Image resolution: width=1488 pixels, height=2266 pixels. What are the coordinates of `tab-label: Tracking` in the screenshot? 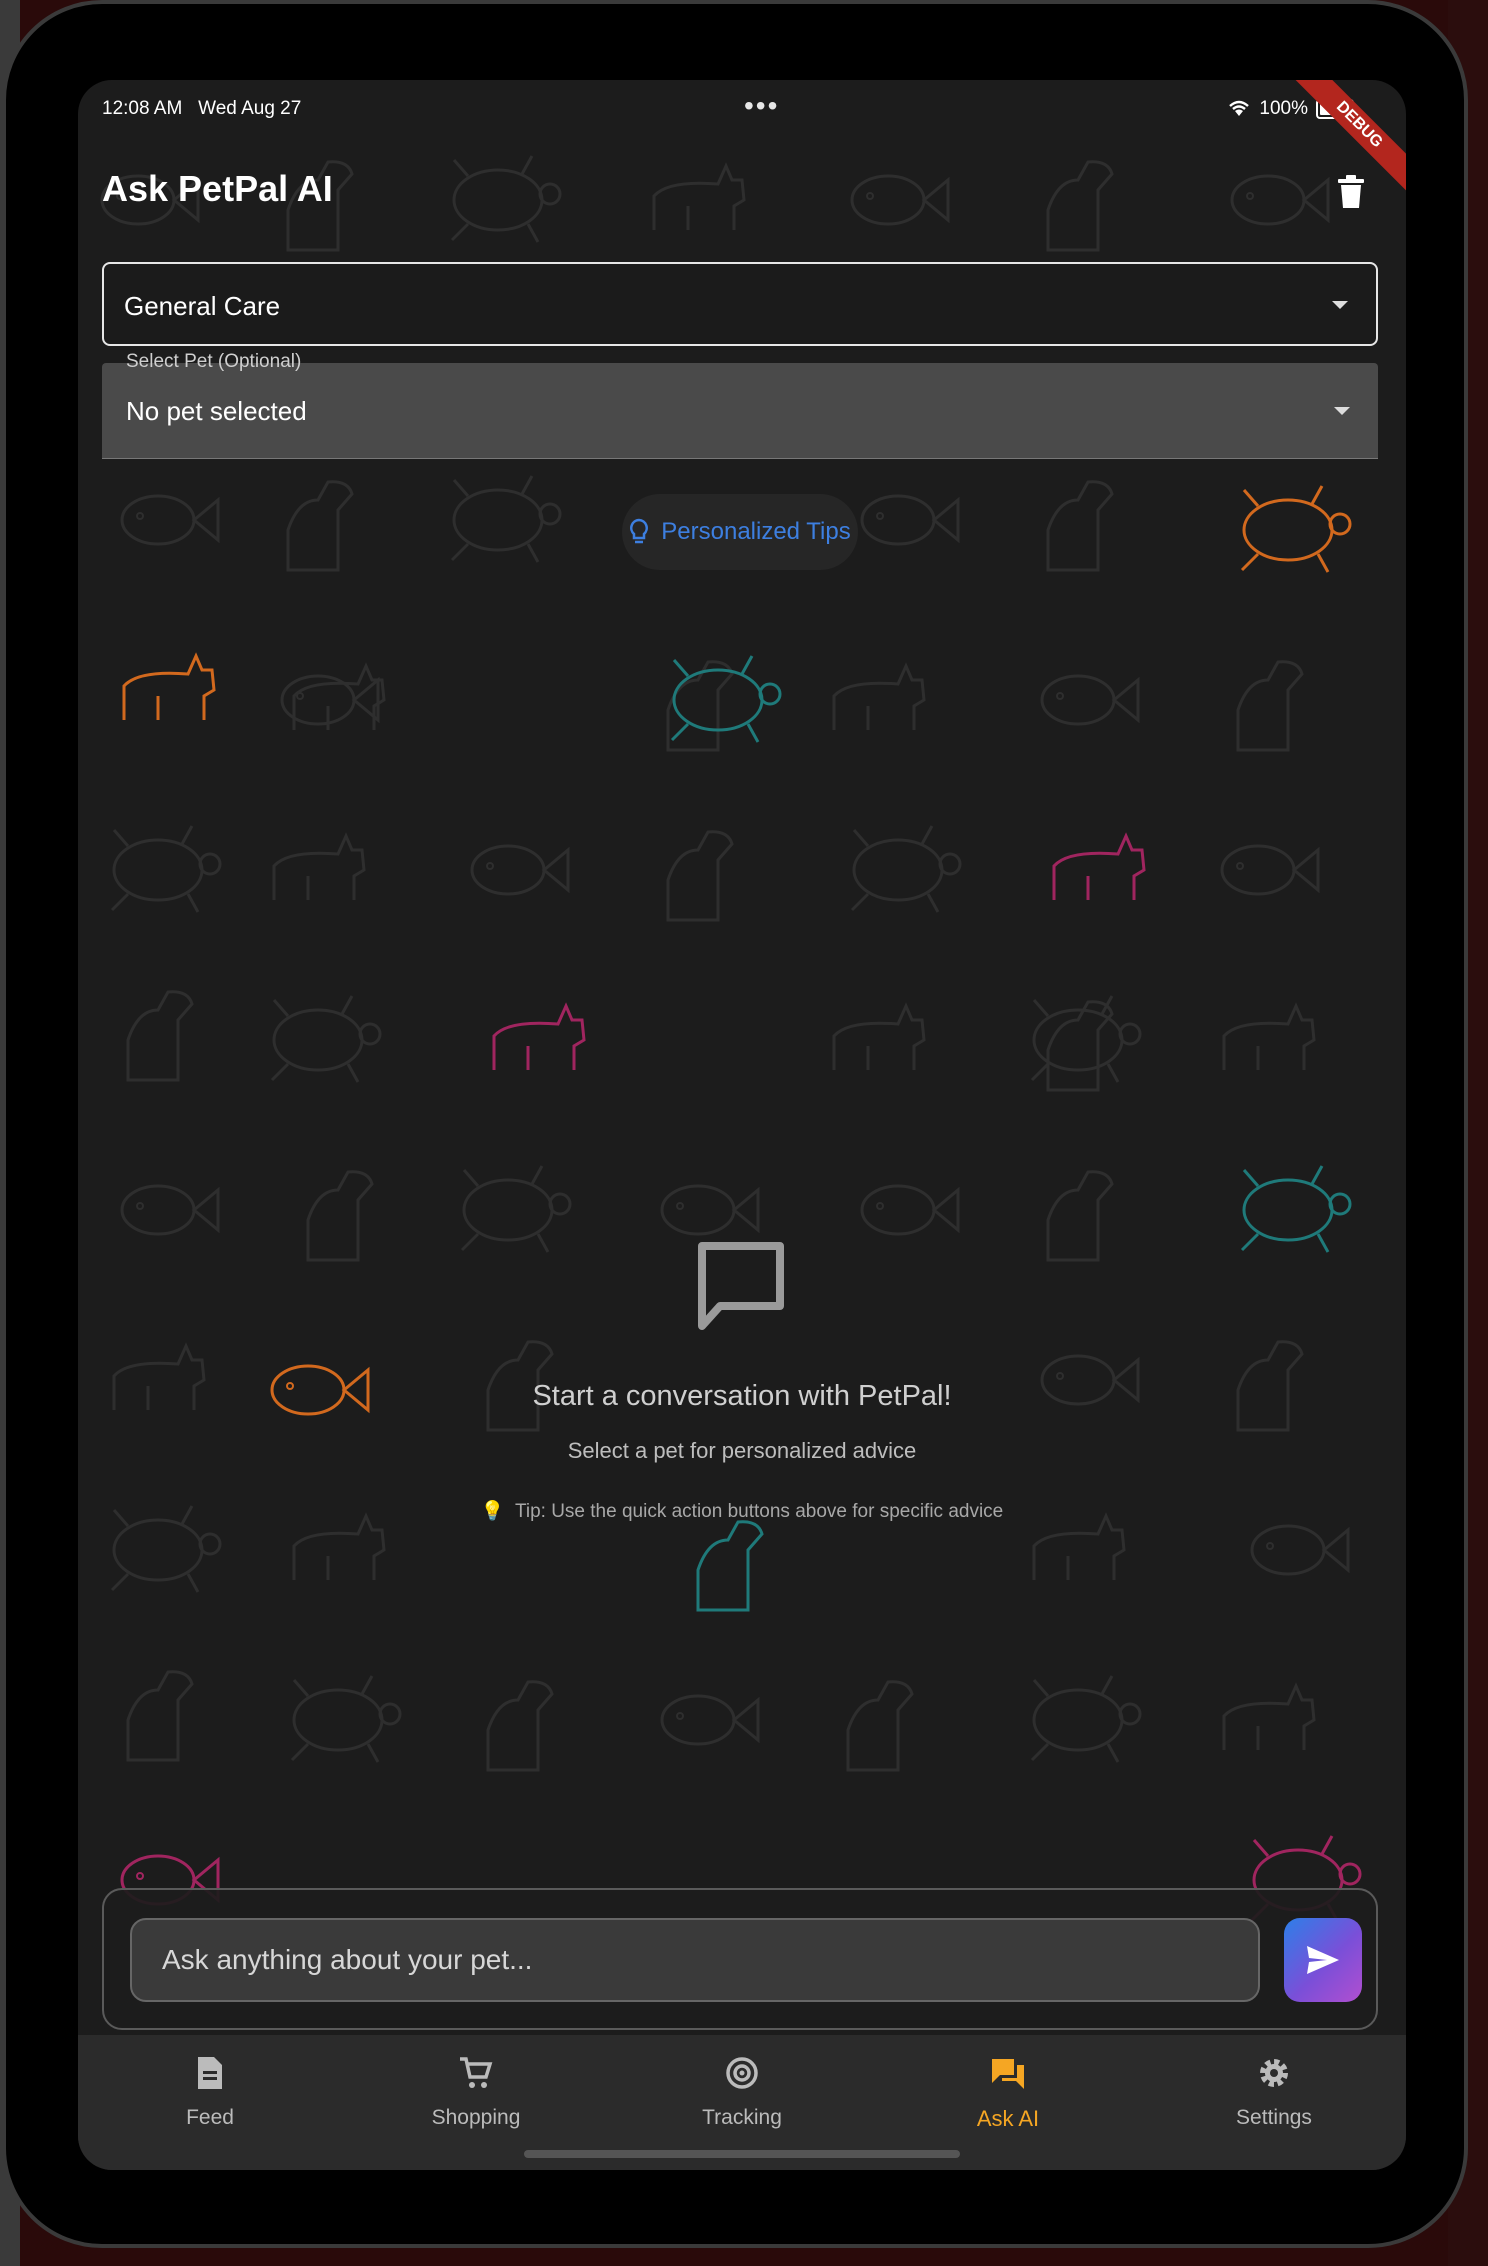 It's located at (742, 2117).